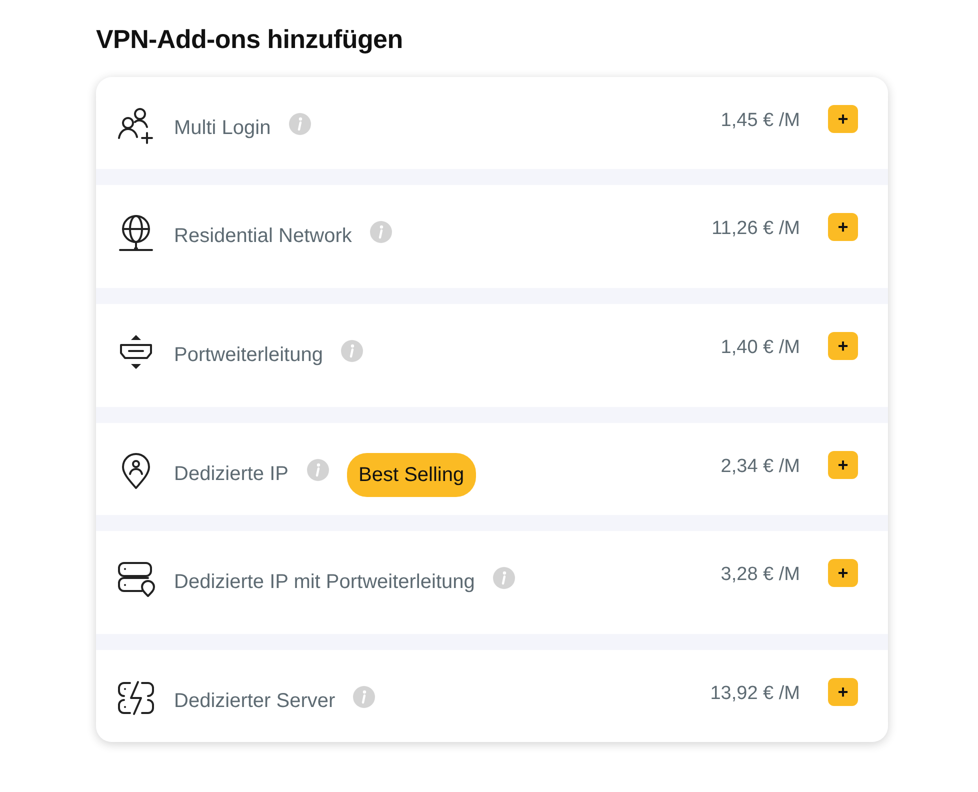 This screenshot has width=978, height=792. Describe the element at coordinates (231, 475) in the screenshot. I see `addon-name: Dedizierte IP` at that location.